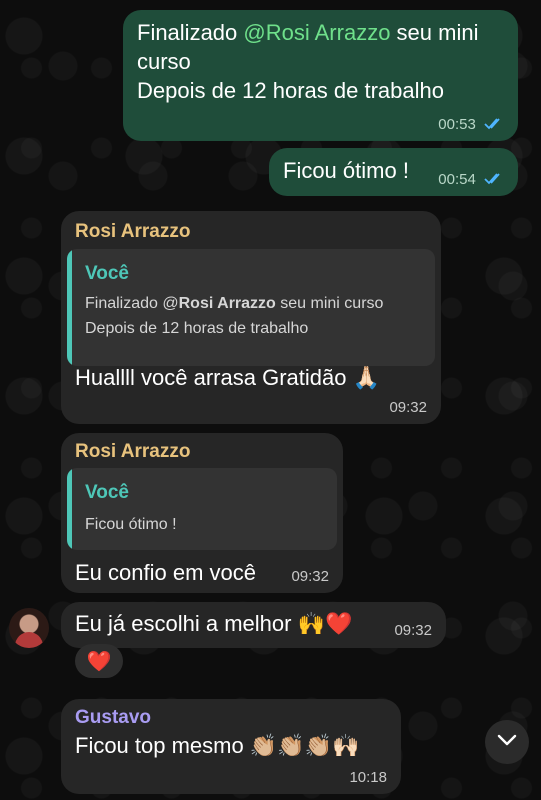  I want to click on message-text: Ficou top mesmo 👏🏼👏🏼👏🏼🙌🏻, so click(217, 745).